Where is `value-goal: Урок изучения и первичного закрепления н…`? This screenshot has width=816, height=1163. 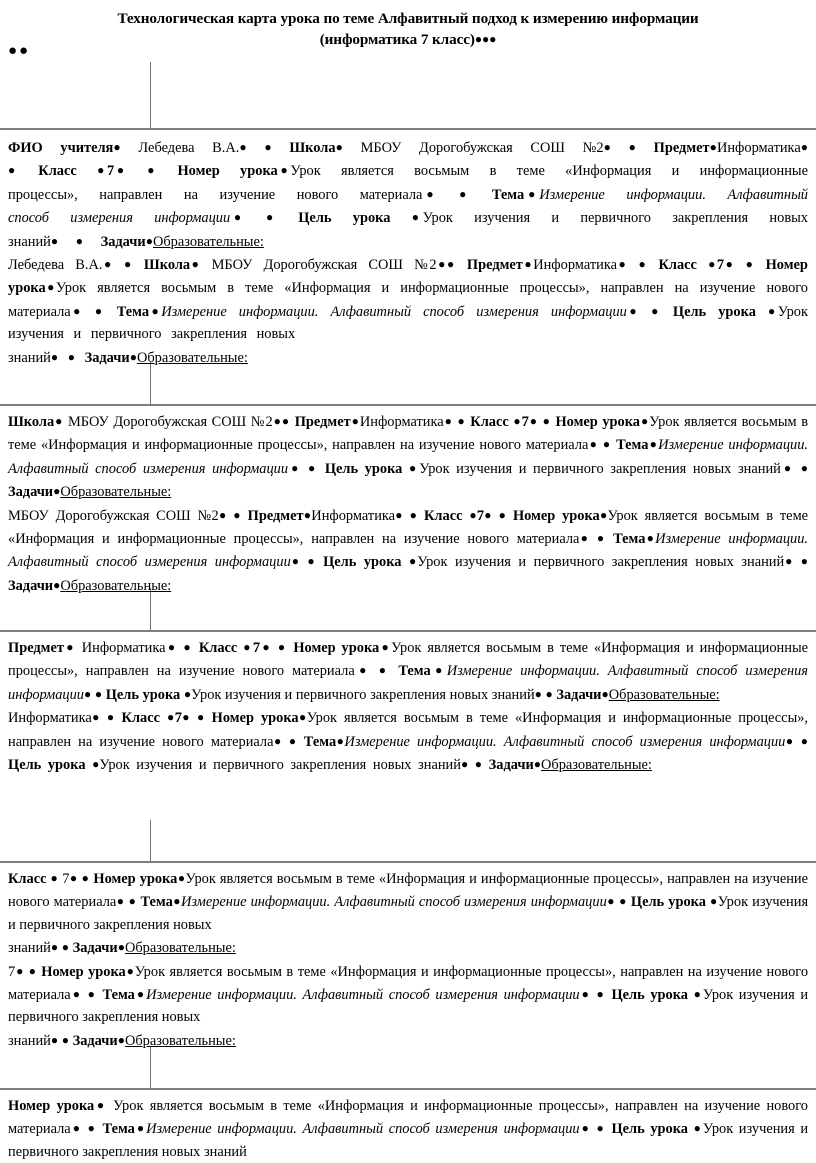 value-goal: Урок изучения и первичного закрепления н… is located at coordinates (601, 562).